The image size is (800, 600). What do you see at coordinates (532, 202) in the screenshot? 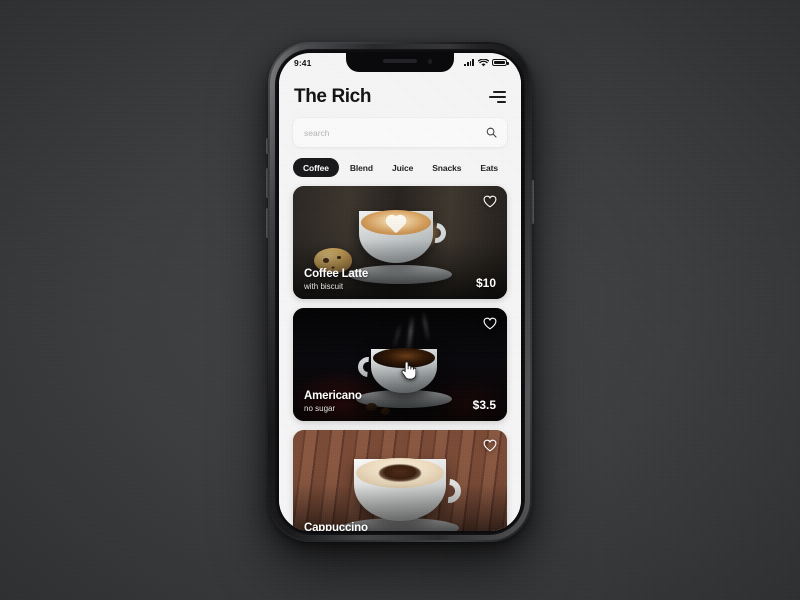
I see `phone-power-button` at bounding box center [532, 202].